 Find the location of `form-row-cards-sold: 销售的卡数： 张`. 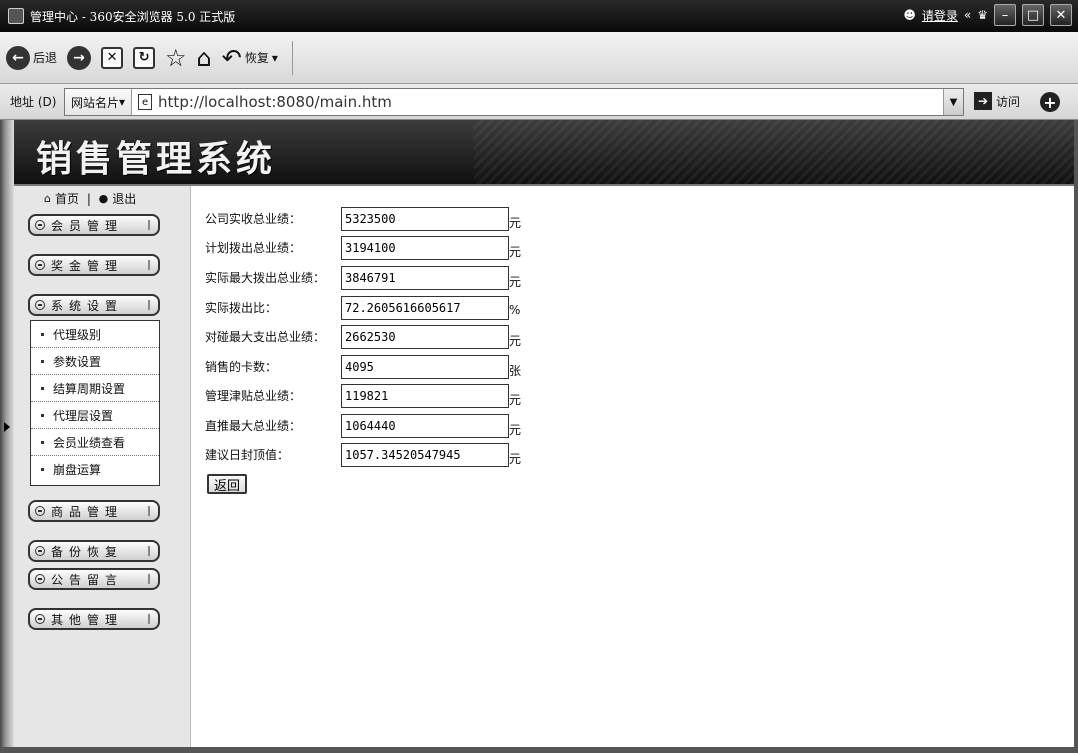

form-row-cards-sold: 销售的卡数： 张 is located at coordinates (375, 367).